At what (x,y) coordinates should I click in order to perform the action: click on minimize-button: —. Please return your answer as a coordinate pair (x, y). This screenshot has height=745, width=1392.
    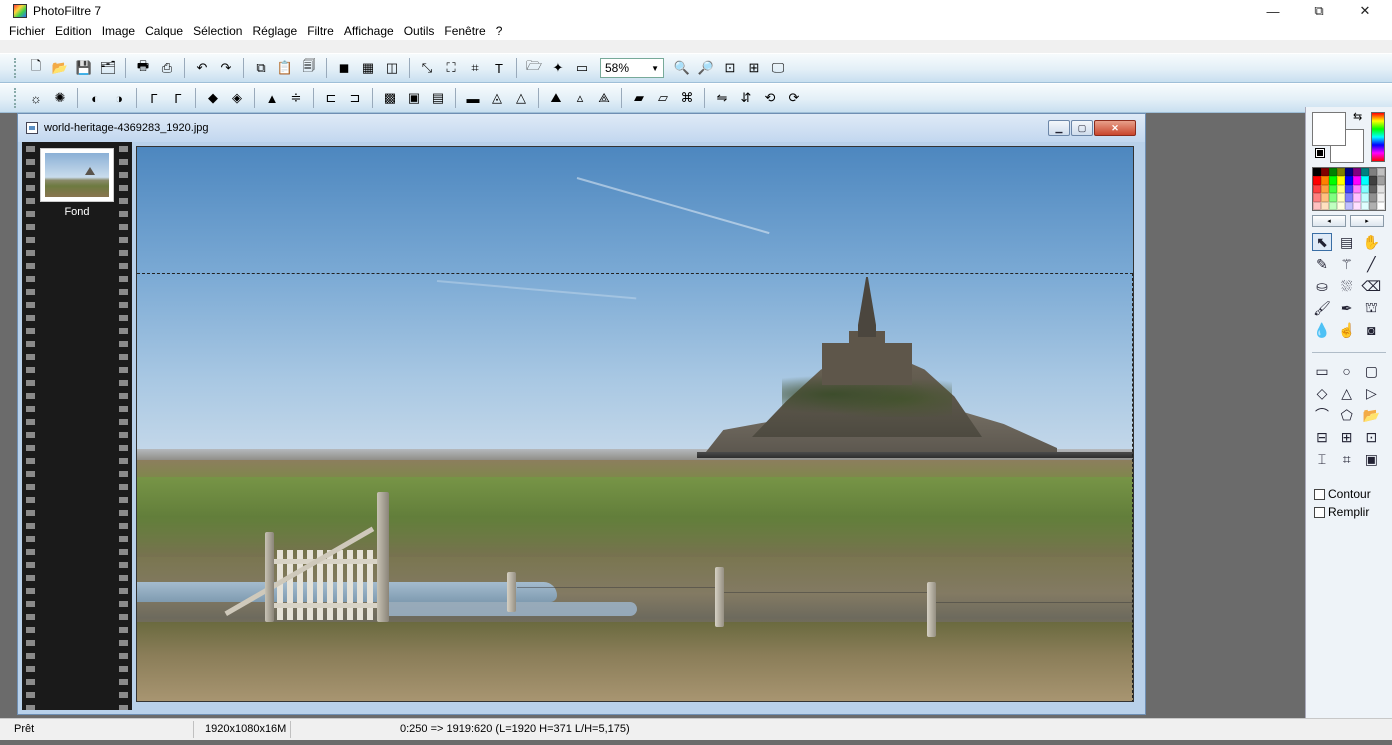
    Looking at the image, I should click on (1273, 11).